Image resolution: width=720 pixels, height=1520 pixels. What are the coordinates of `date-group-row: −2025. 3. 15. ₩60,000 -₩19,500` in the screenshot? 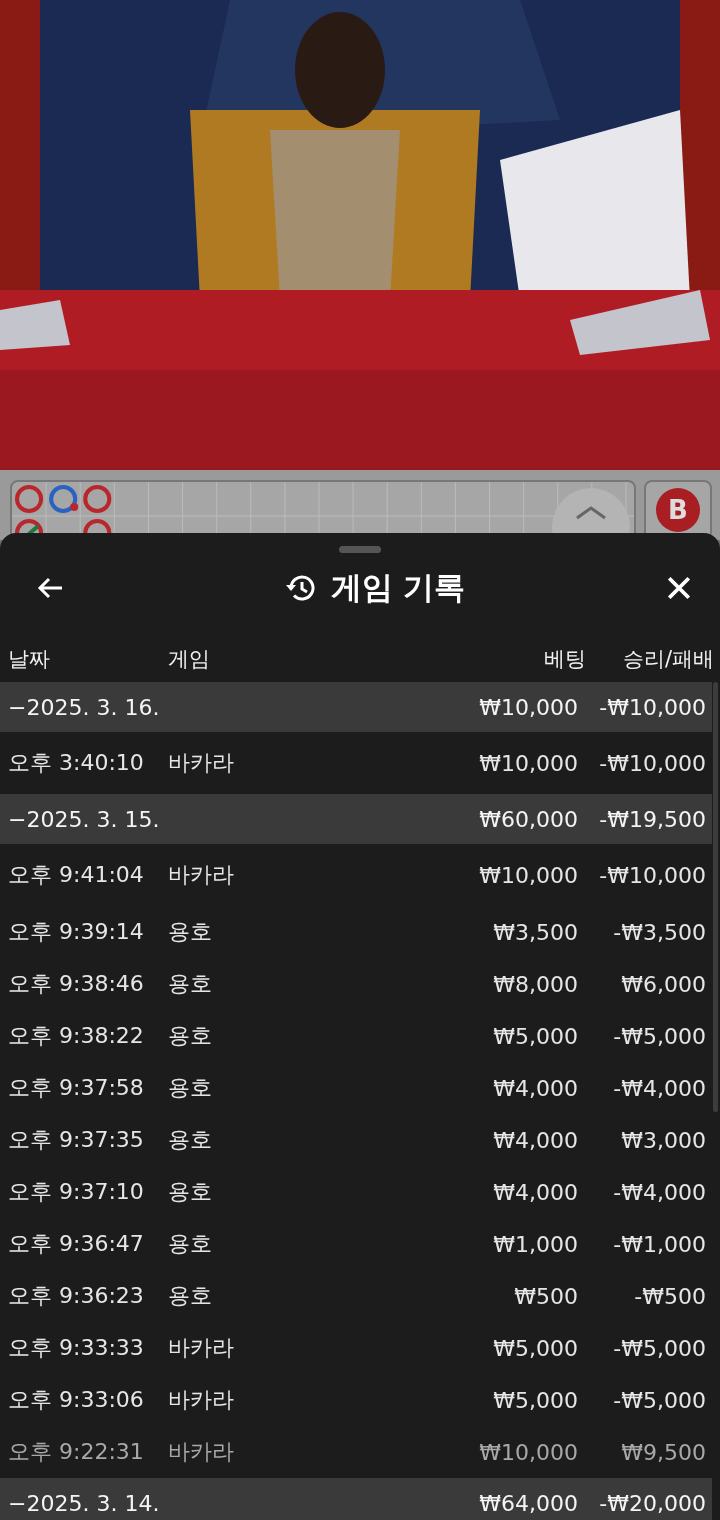 It's located at (356, 819).